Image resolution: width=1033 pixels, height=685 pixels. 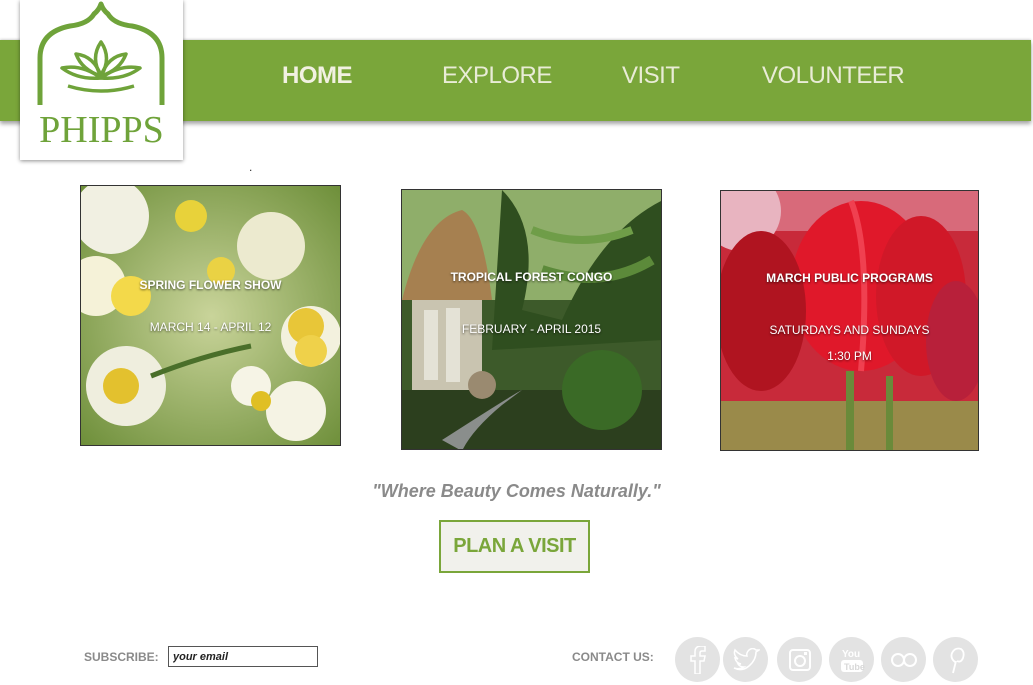 What do you see at coordinates (101, 53) in the screenshot?
I see `lotus-arch-icon` at bounding box center [101, 53].